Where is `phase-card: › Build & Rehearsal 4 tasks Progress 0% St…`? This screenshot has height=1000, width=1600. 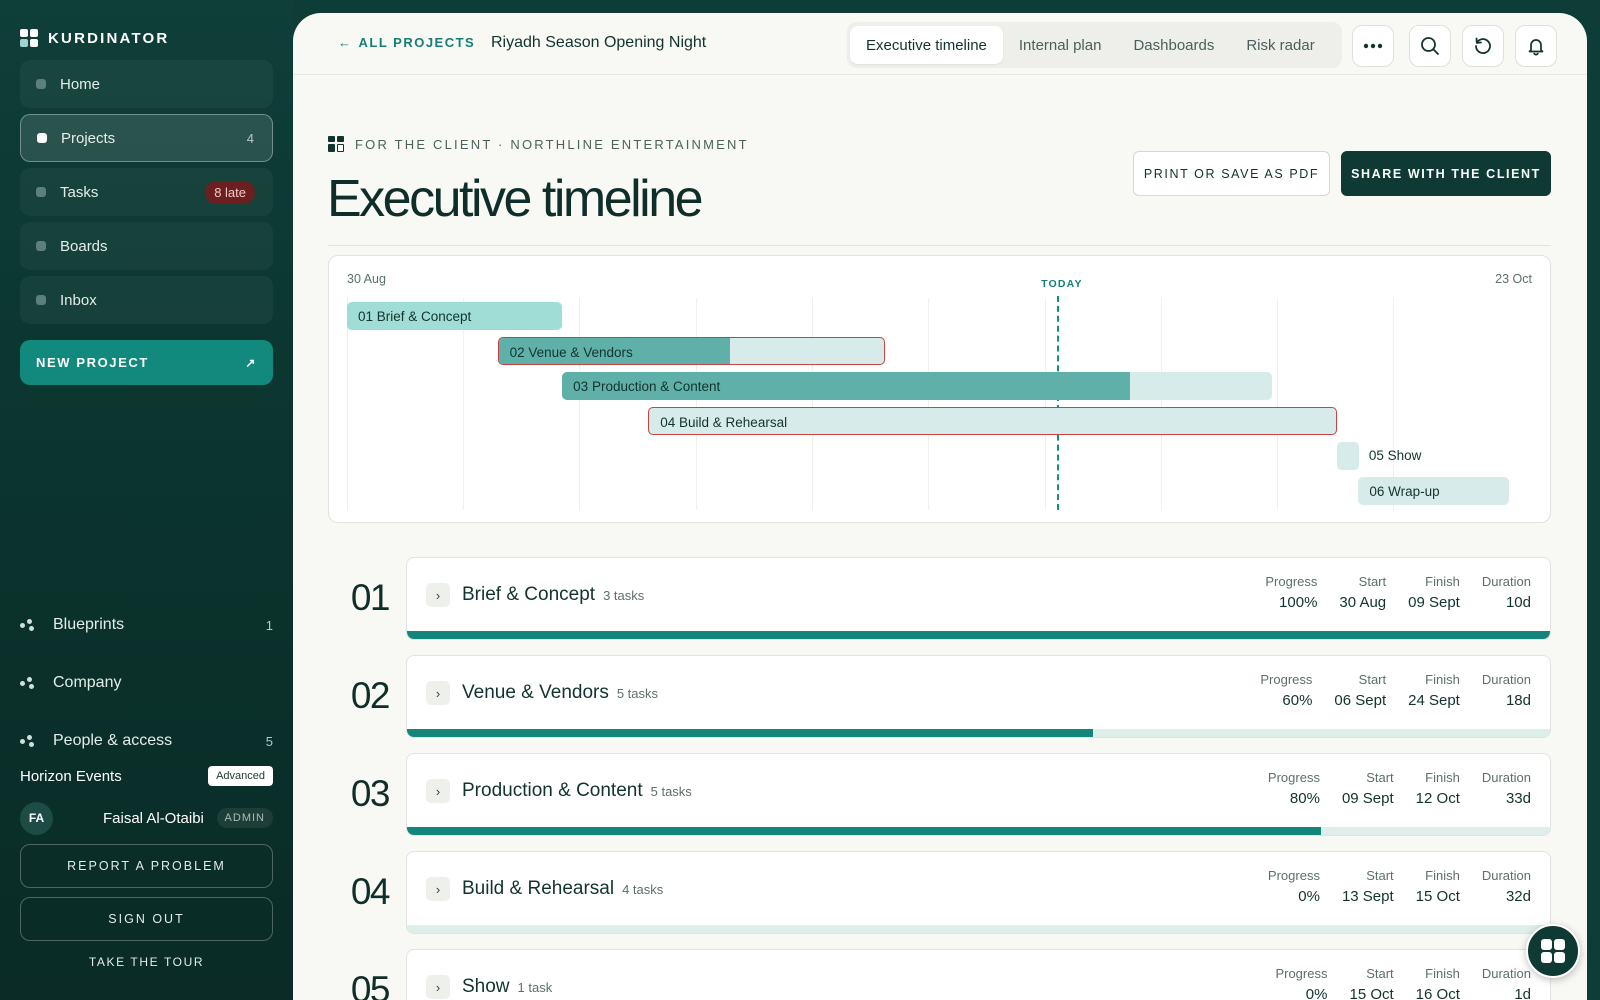
phase-card: › Build & Rehearsal 4 tasks Progress 0% St… is located at coordinates (978, 892).